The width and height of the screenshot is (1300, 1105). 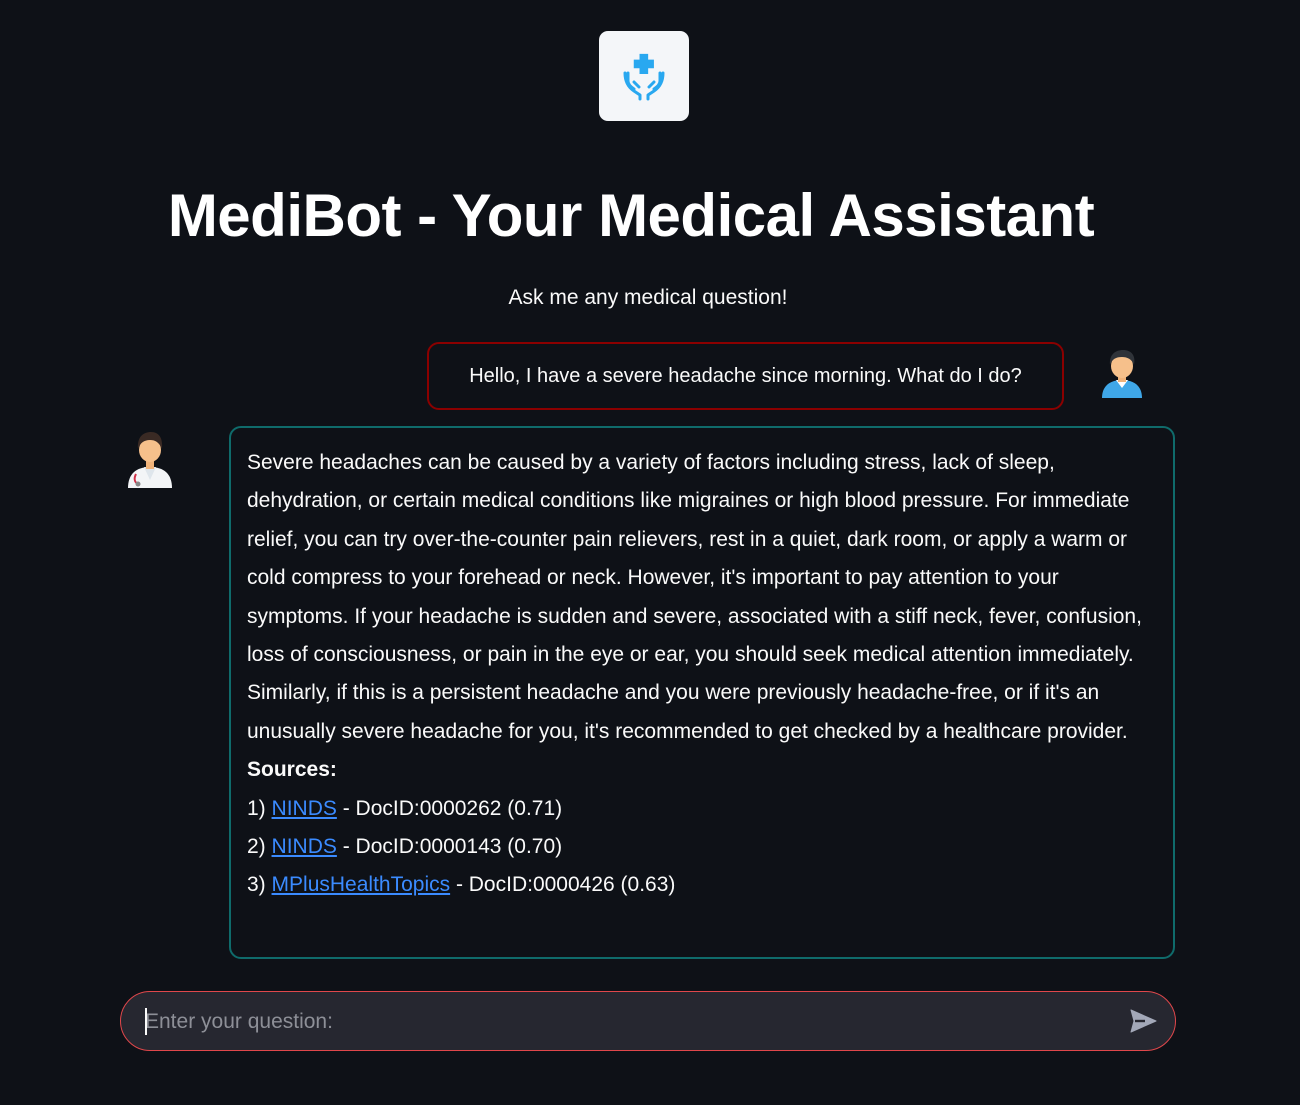 I want to click on doctor-avatar-icon, so click(x=150, y=460).